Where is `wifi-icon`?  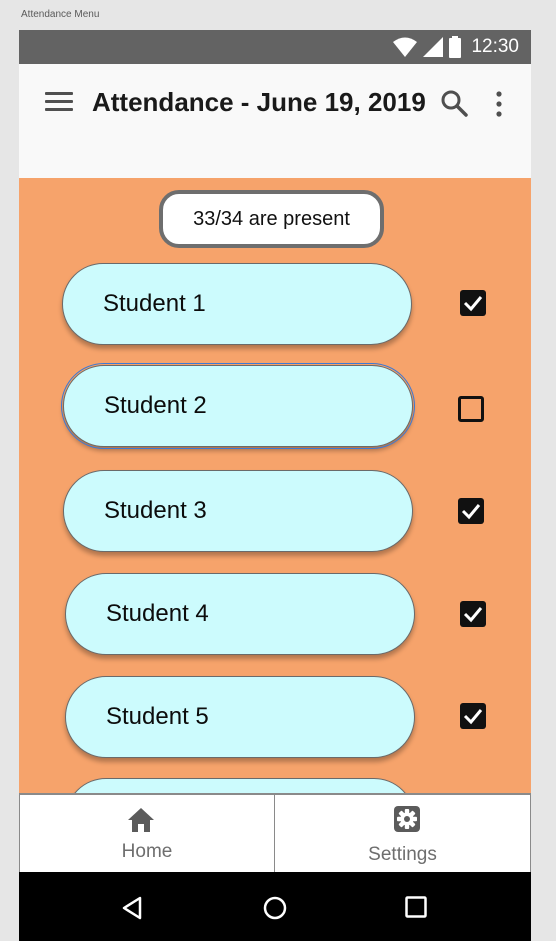 wifi-icon is located at coordinates (405, 47).